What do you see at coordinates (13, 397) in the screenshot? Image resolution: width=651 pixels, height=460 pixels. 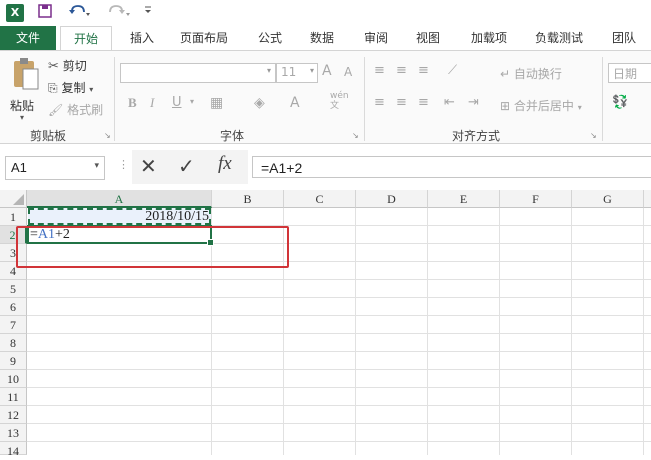 I see `row-header: 11` at bounding box center [13, 397].